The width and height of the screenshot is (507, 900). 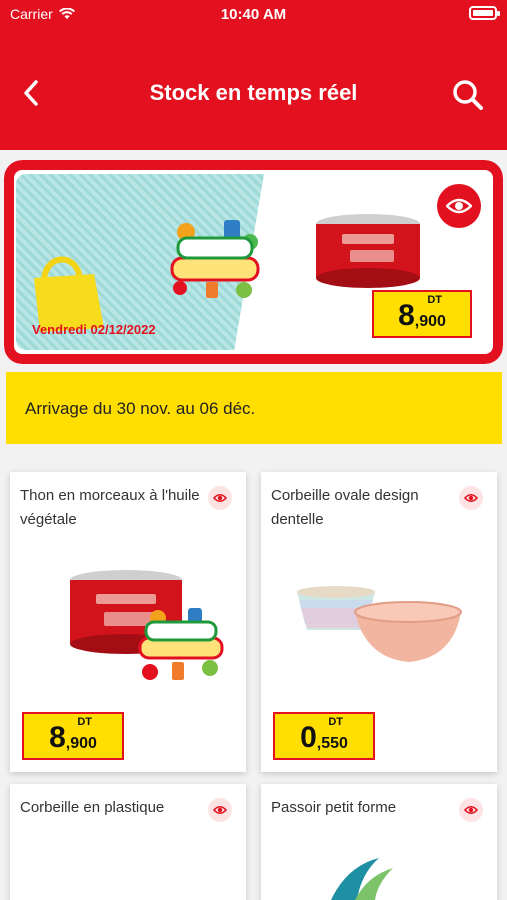 I want to click on product-price-tag: DT 8 ,900, so click(x=73, y=736).